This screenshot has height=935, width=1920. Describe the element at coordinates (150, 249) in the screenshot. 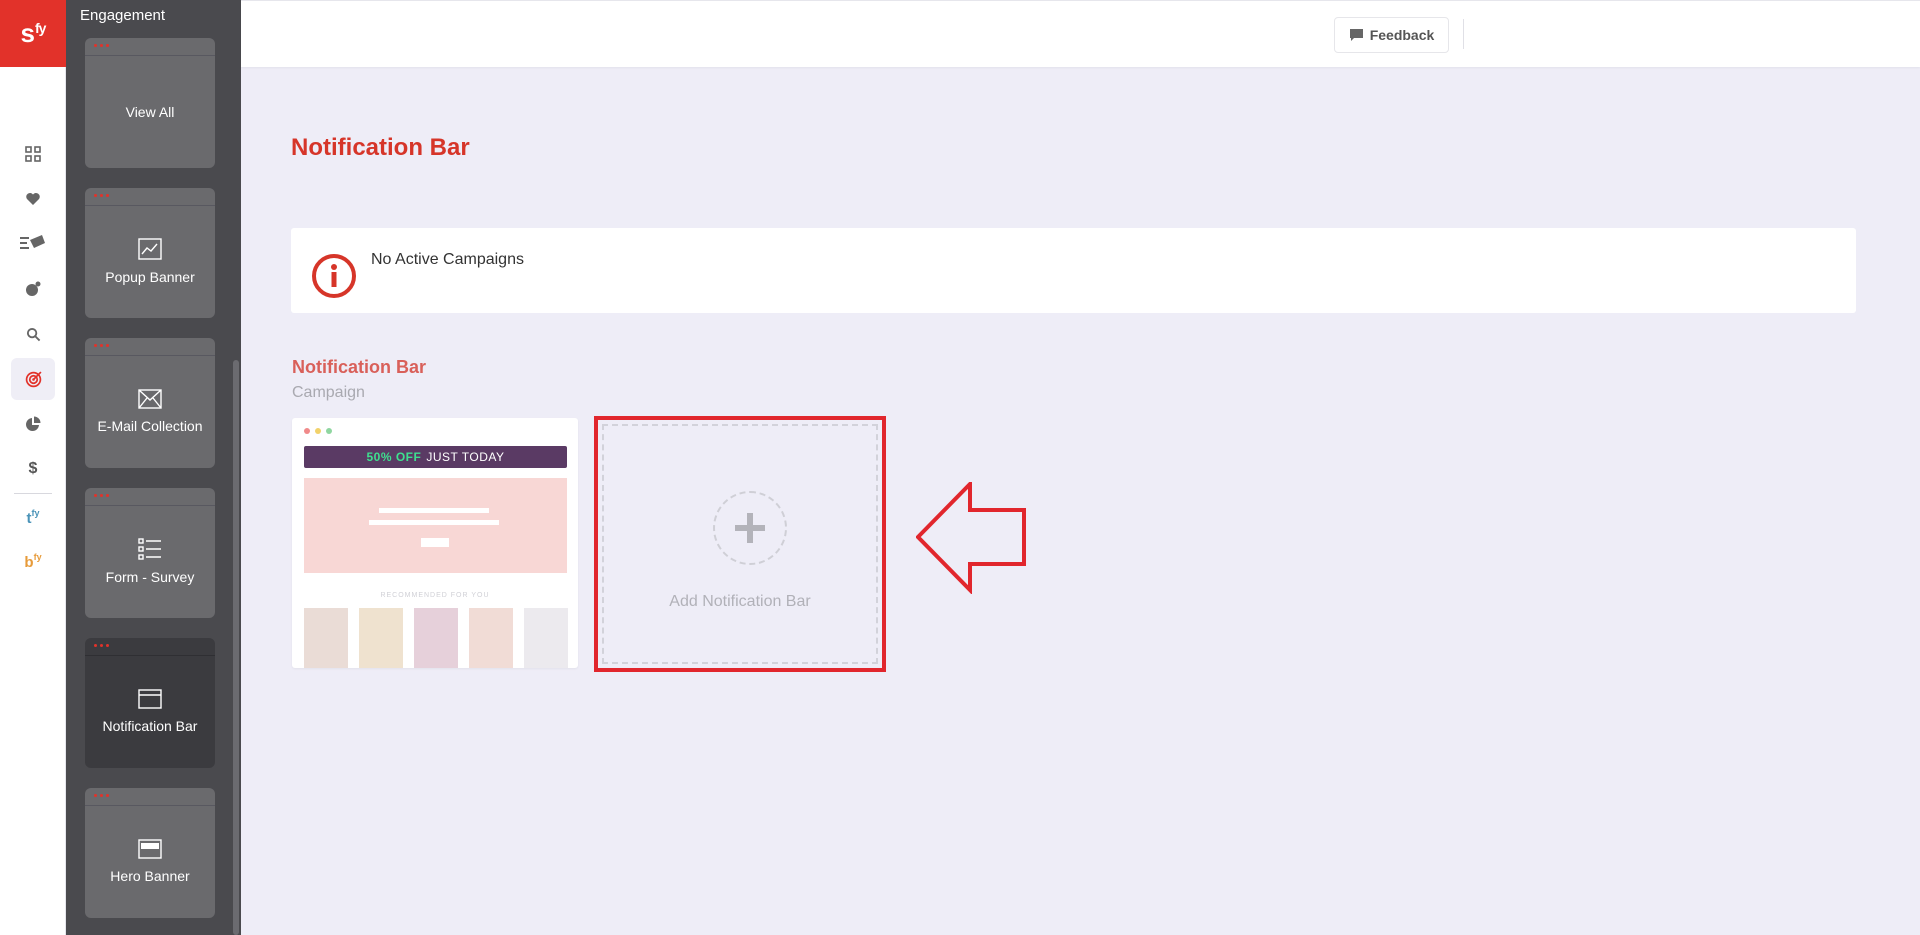

I see `image-icon` at that location.